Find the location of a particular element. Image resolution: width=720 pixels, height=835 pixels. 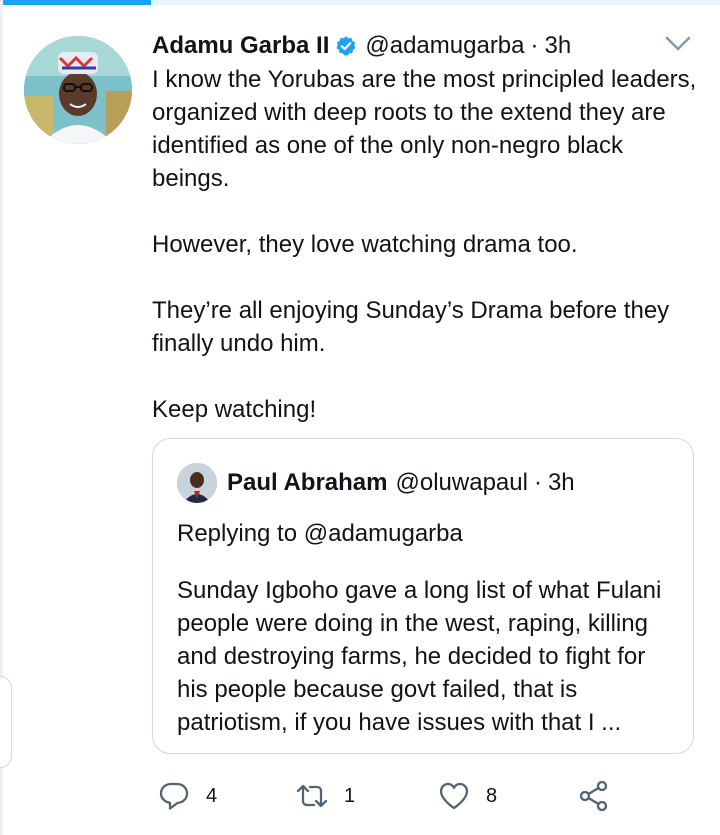

avatar-image is located at coordinates (78, 90).